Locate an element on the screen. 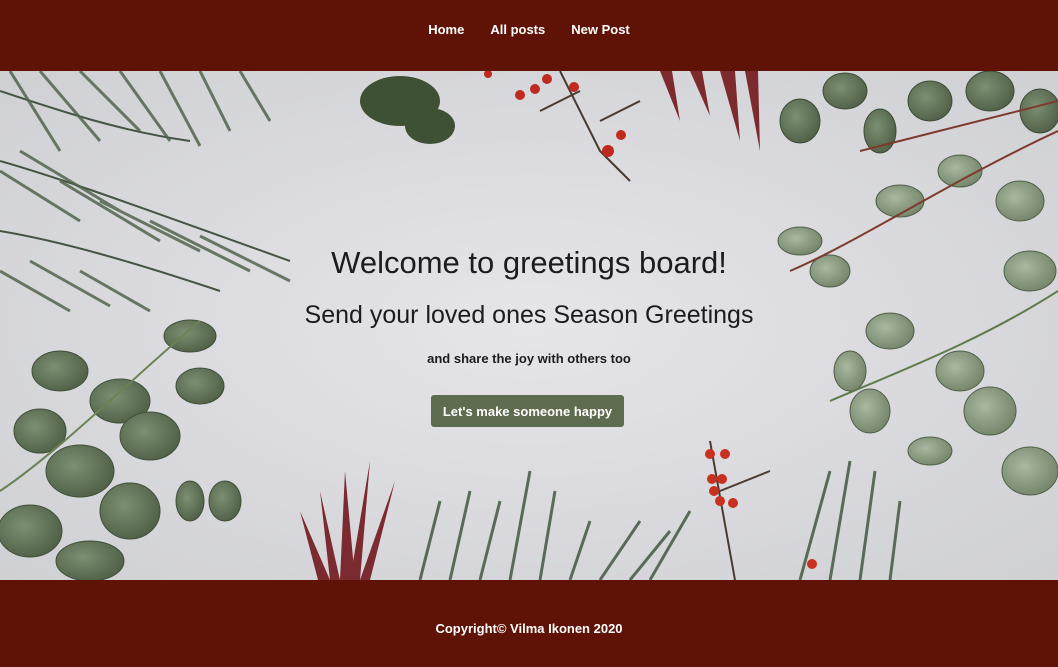  make-someone-happy-button: Let's make someone happy is located at coordinates (527, 411).